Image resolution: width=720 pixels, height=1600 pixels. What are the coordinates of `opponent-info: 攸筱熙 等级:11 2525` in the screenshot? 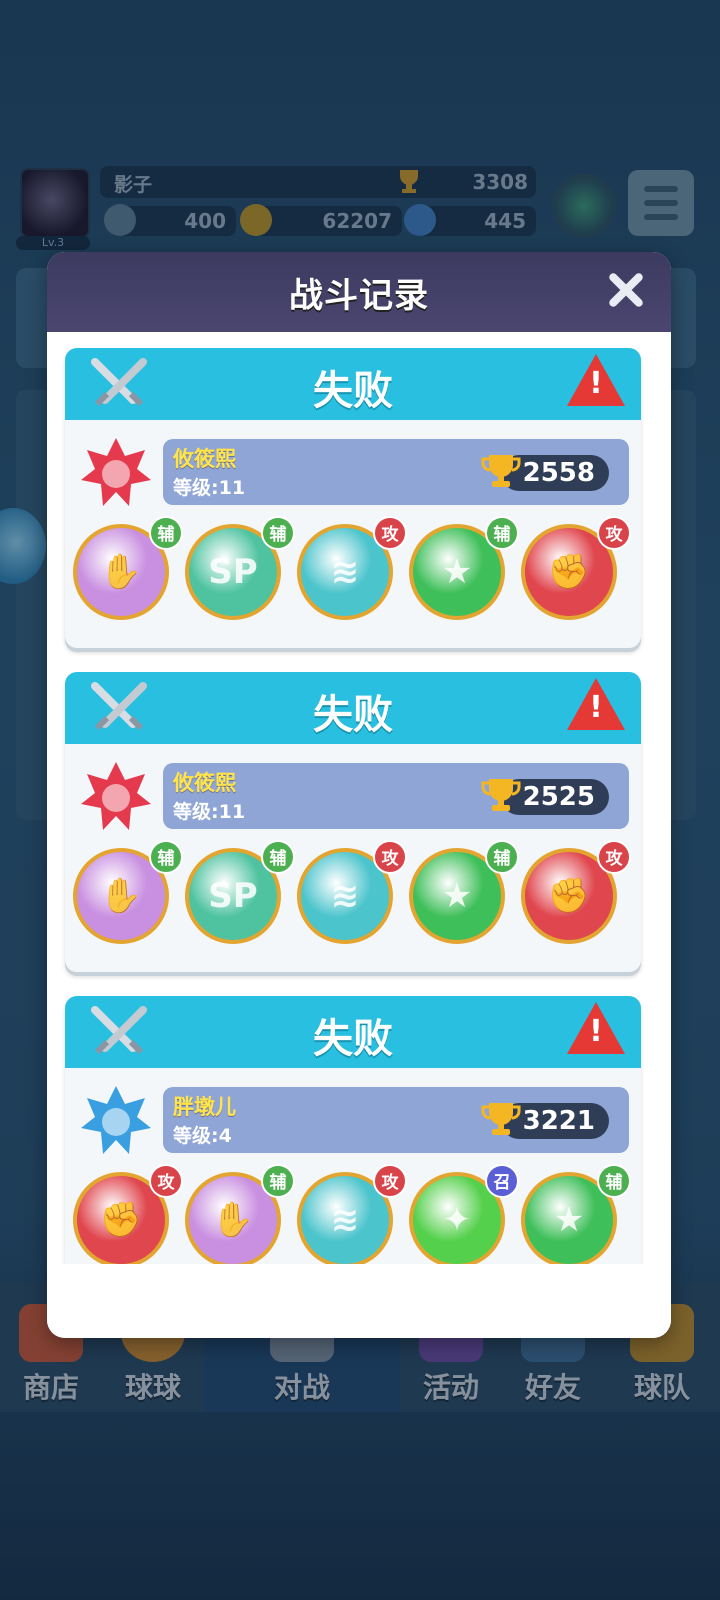 It's located at (396, 796).